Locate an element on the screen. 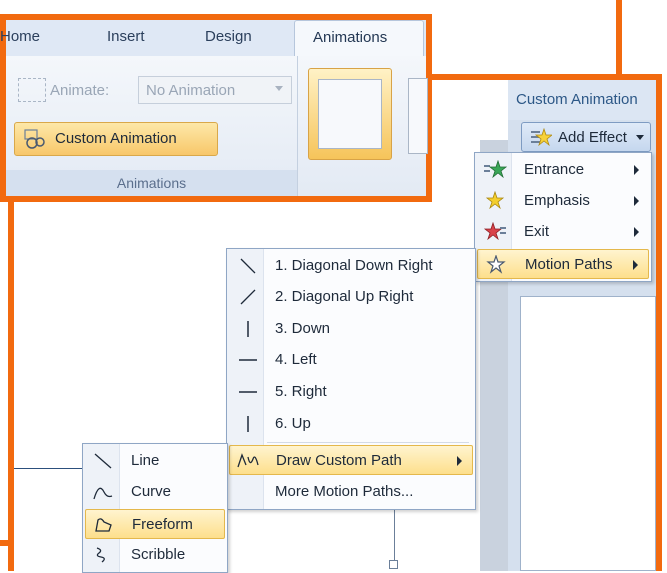  menu-item-right: 5. Right is located at coordinates (351, 392).